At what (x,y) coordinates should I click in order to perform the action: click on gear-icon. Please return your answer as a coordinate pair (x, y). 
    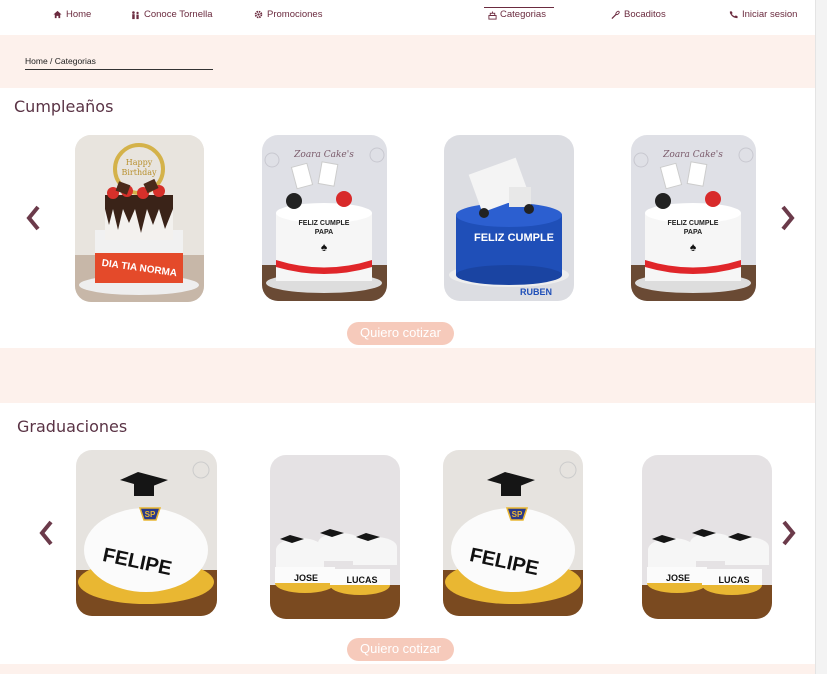
    Looking at the image, I should click on (258, 14).